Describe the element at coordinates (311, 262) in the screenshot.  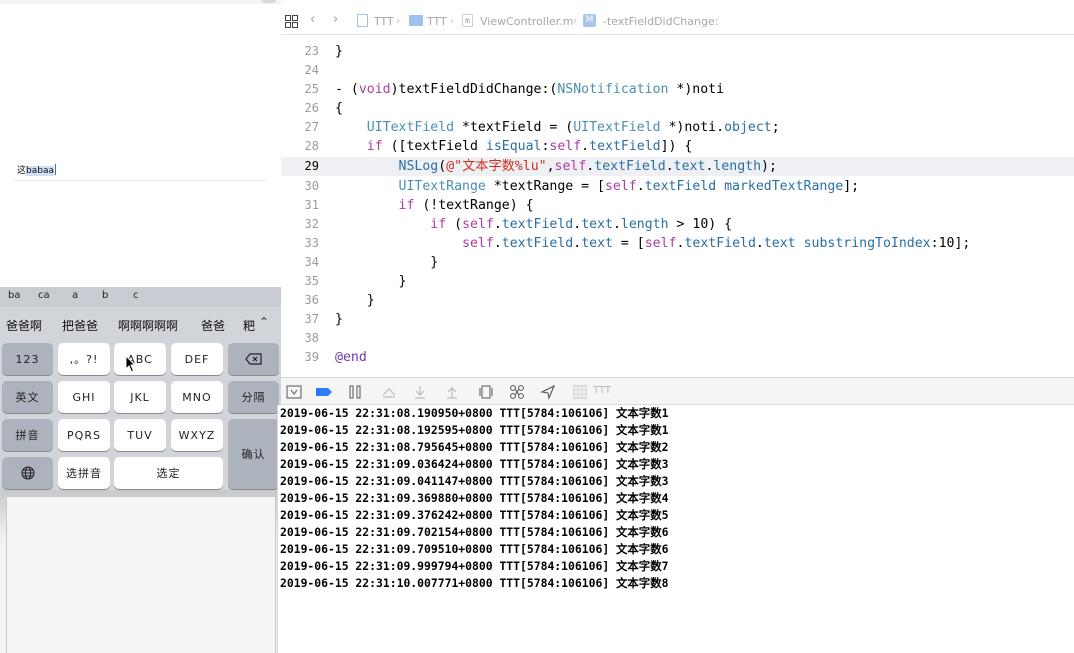
I see `line-number: 34` at that location.